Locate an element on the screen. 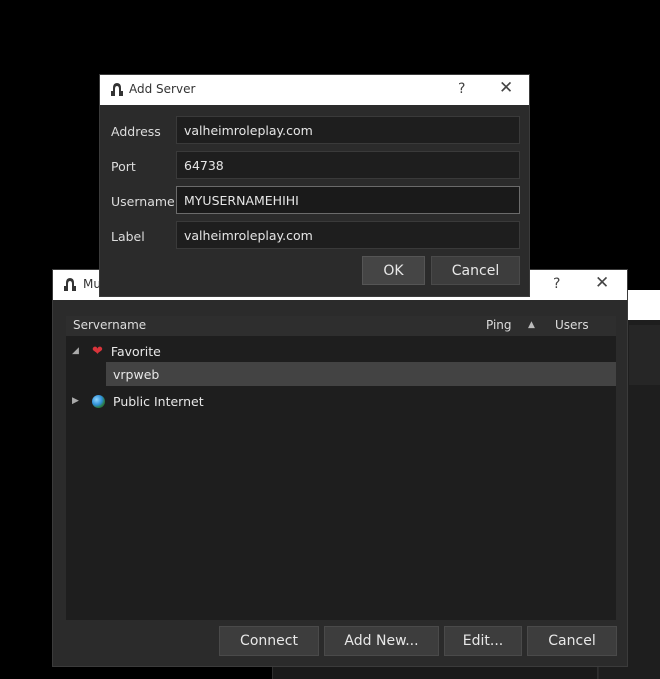 This screenshot has width=660, height=679. address-field: valheimroleplay.com is located at coordinates (348, 130).